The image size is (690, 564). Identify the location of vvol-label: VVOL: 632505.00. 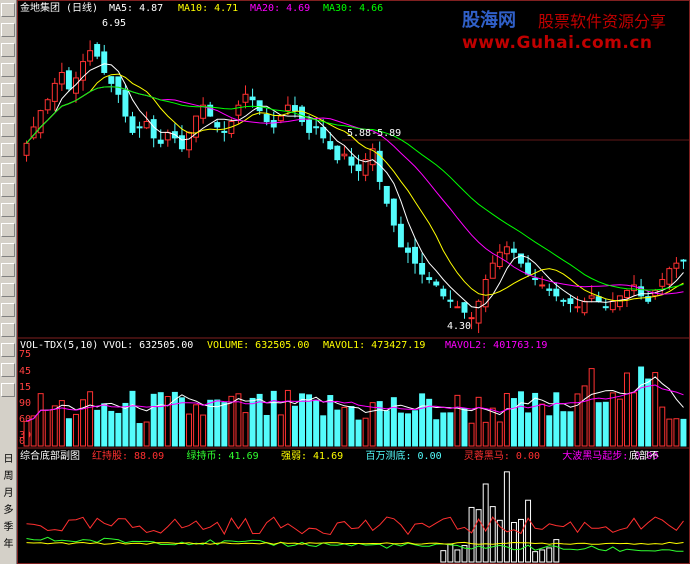
(148, 345).